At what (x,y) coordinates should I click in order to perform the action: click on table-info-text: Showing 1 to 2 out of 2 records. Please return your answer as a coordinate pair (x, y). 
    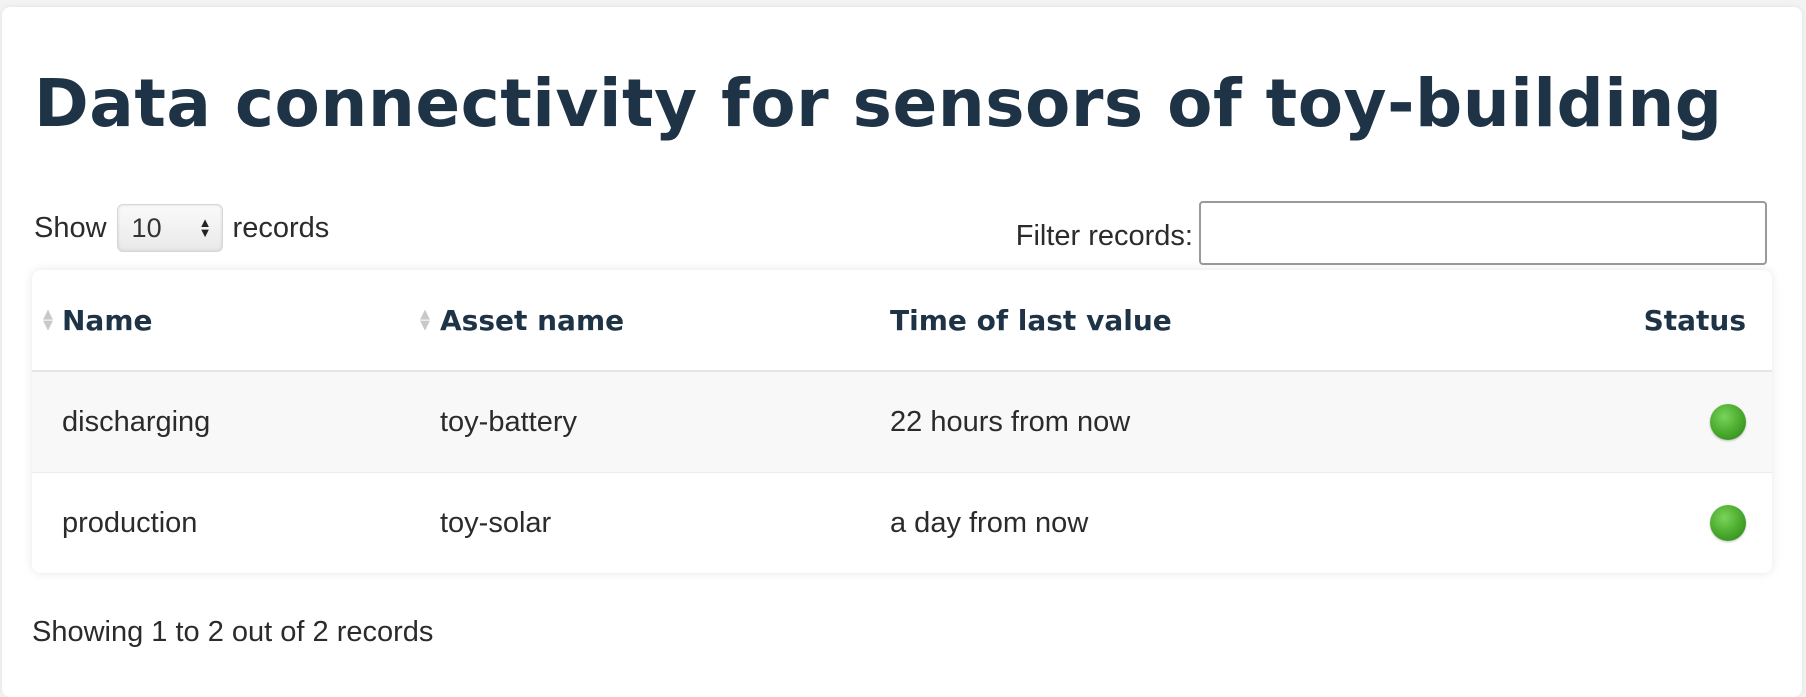
    Looking at the image, I should click on (233, 632).